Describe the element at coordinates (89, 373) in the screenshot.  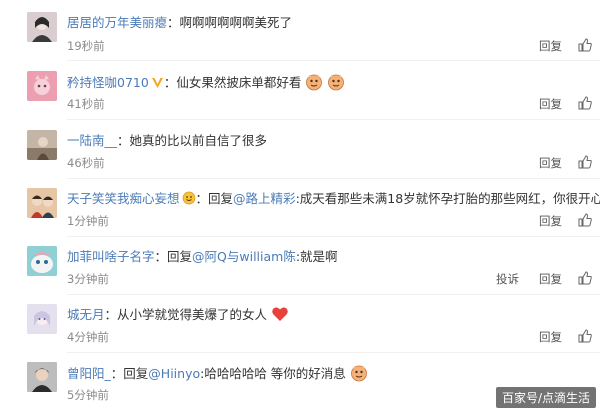
I see `username-link: 曾阳阳_` at that location.